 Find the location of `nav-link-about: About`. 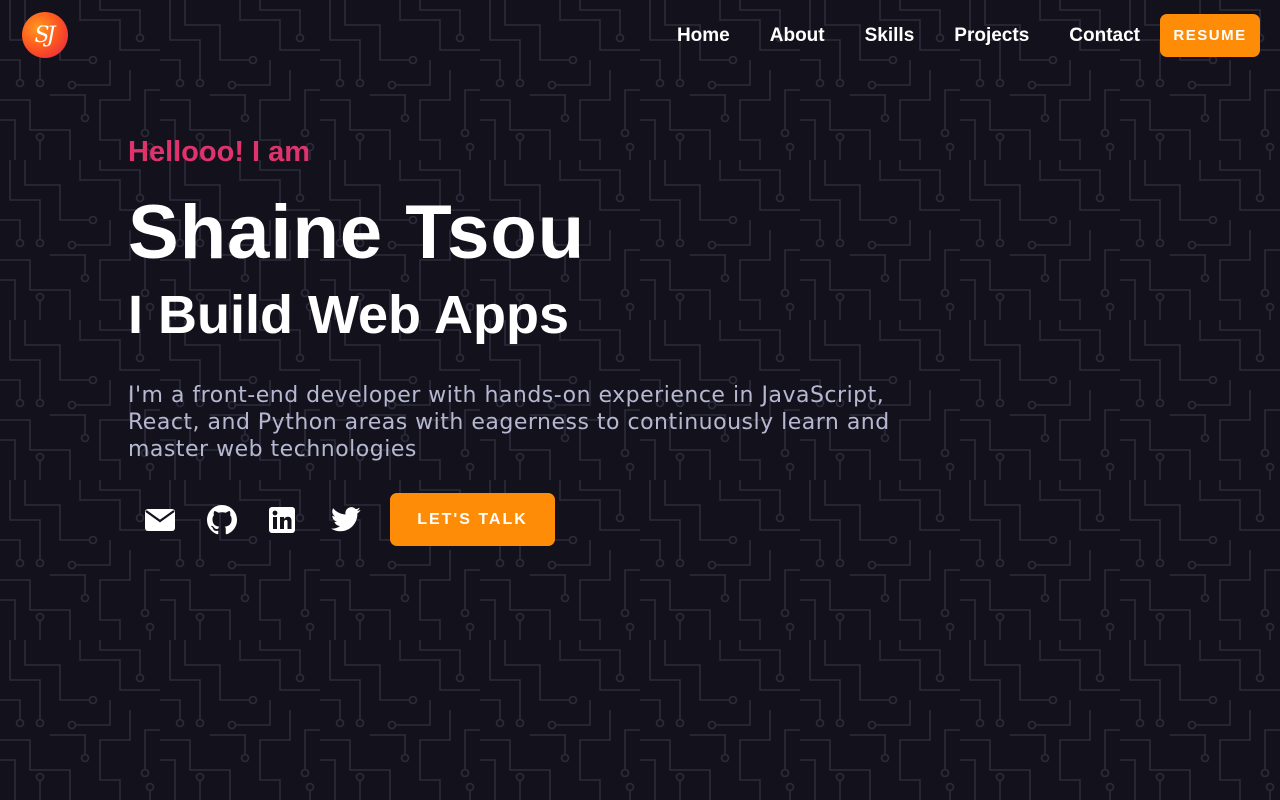

nav-link-about: About is located at coordinates (797, 36).